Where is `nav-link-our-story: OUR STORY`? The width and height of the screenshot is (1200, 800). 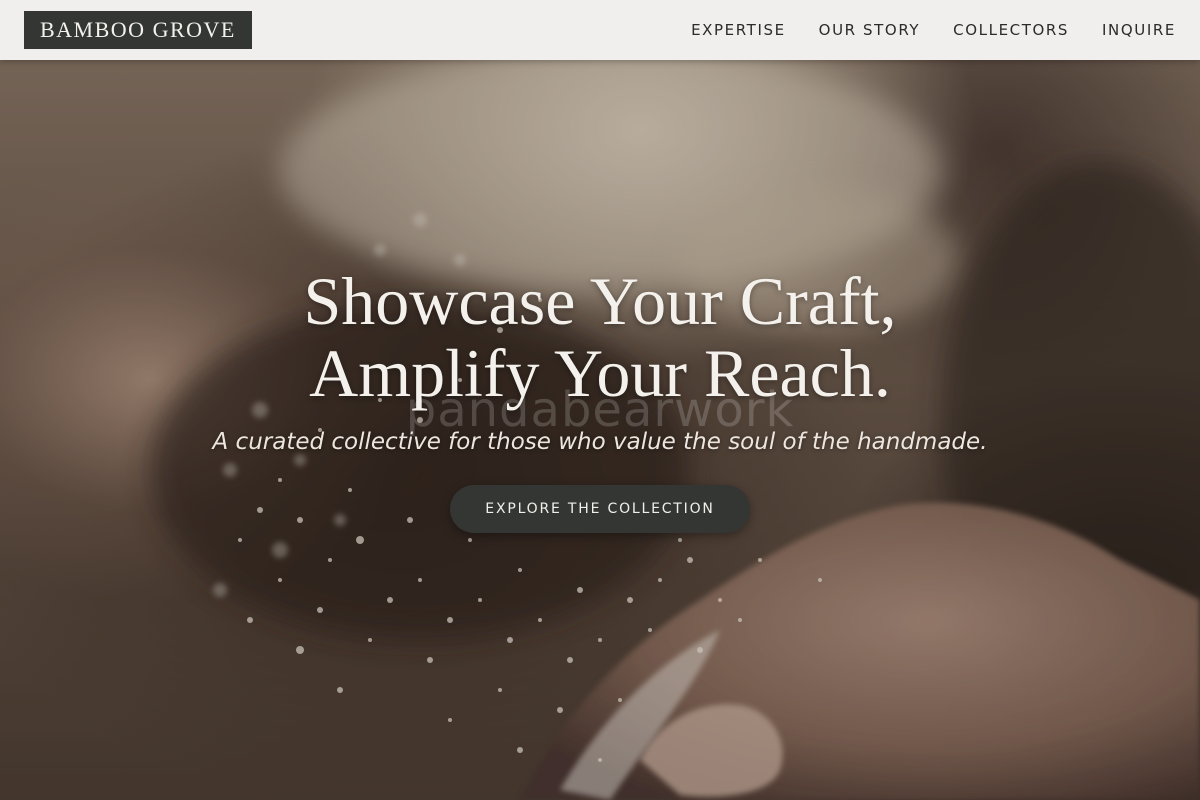
nav-link-our-story: OUR STORY is located at coordinates (870, 30).